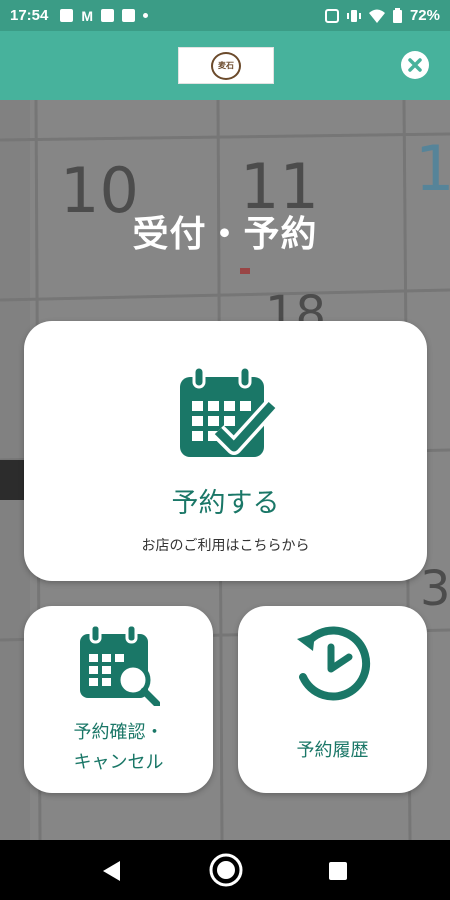  I want to click on calendar-search-icon, so click(120, 665).